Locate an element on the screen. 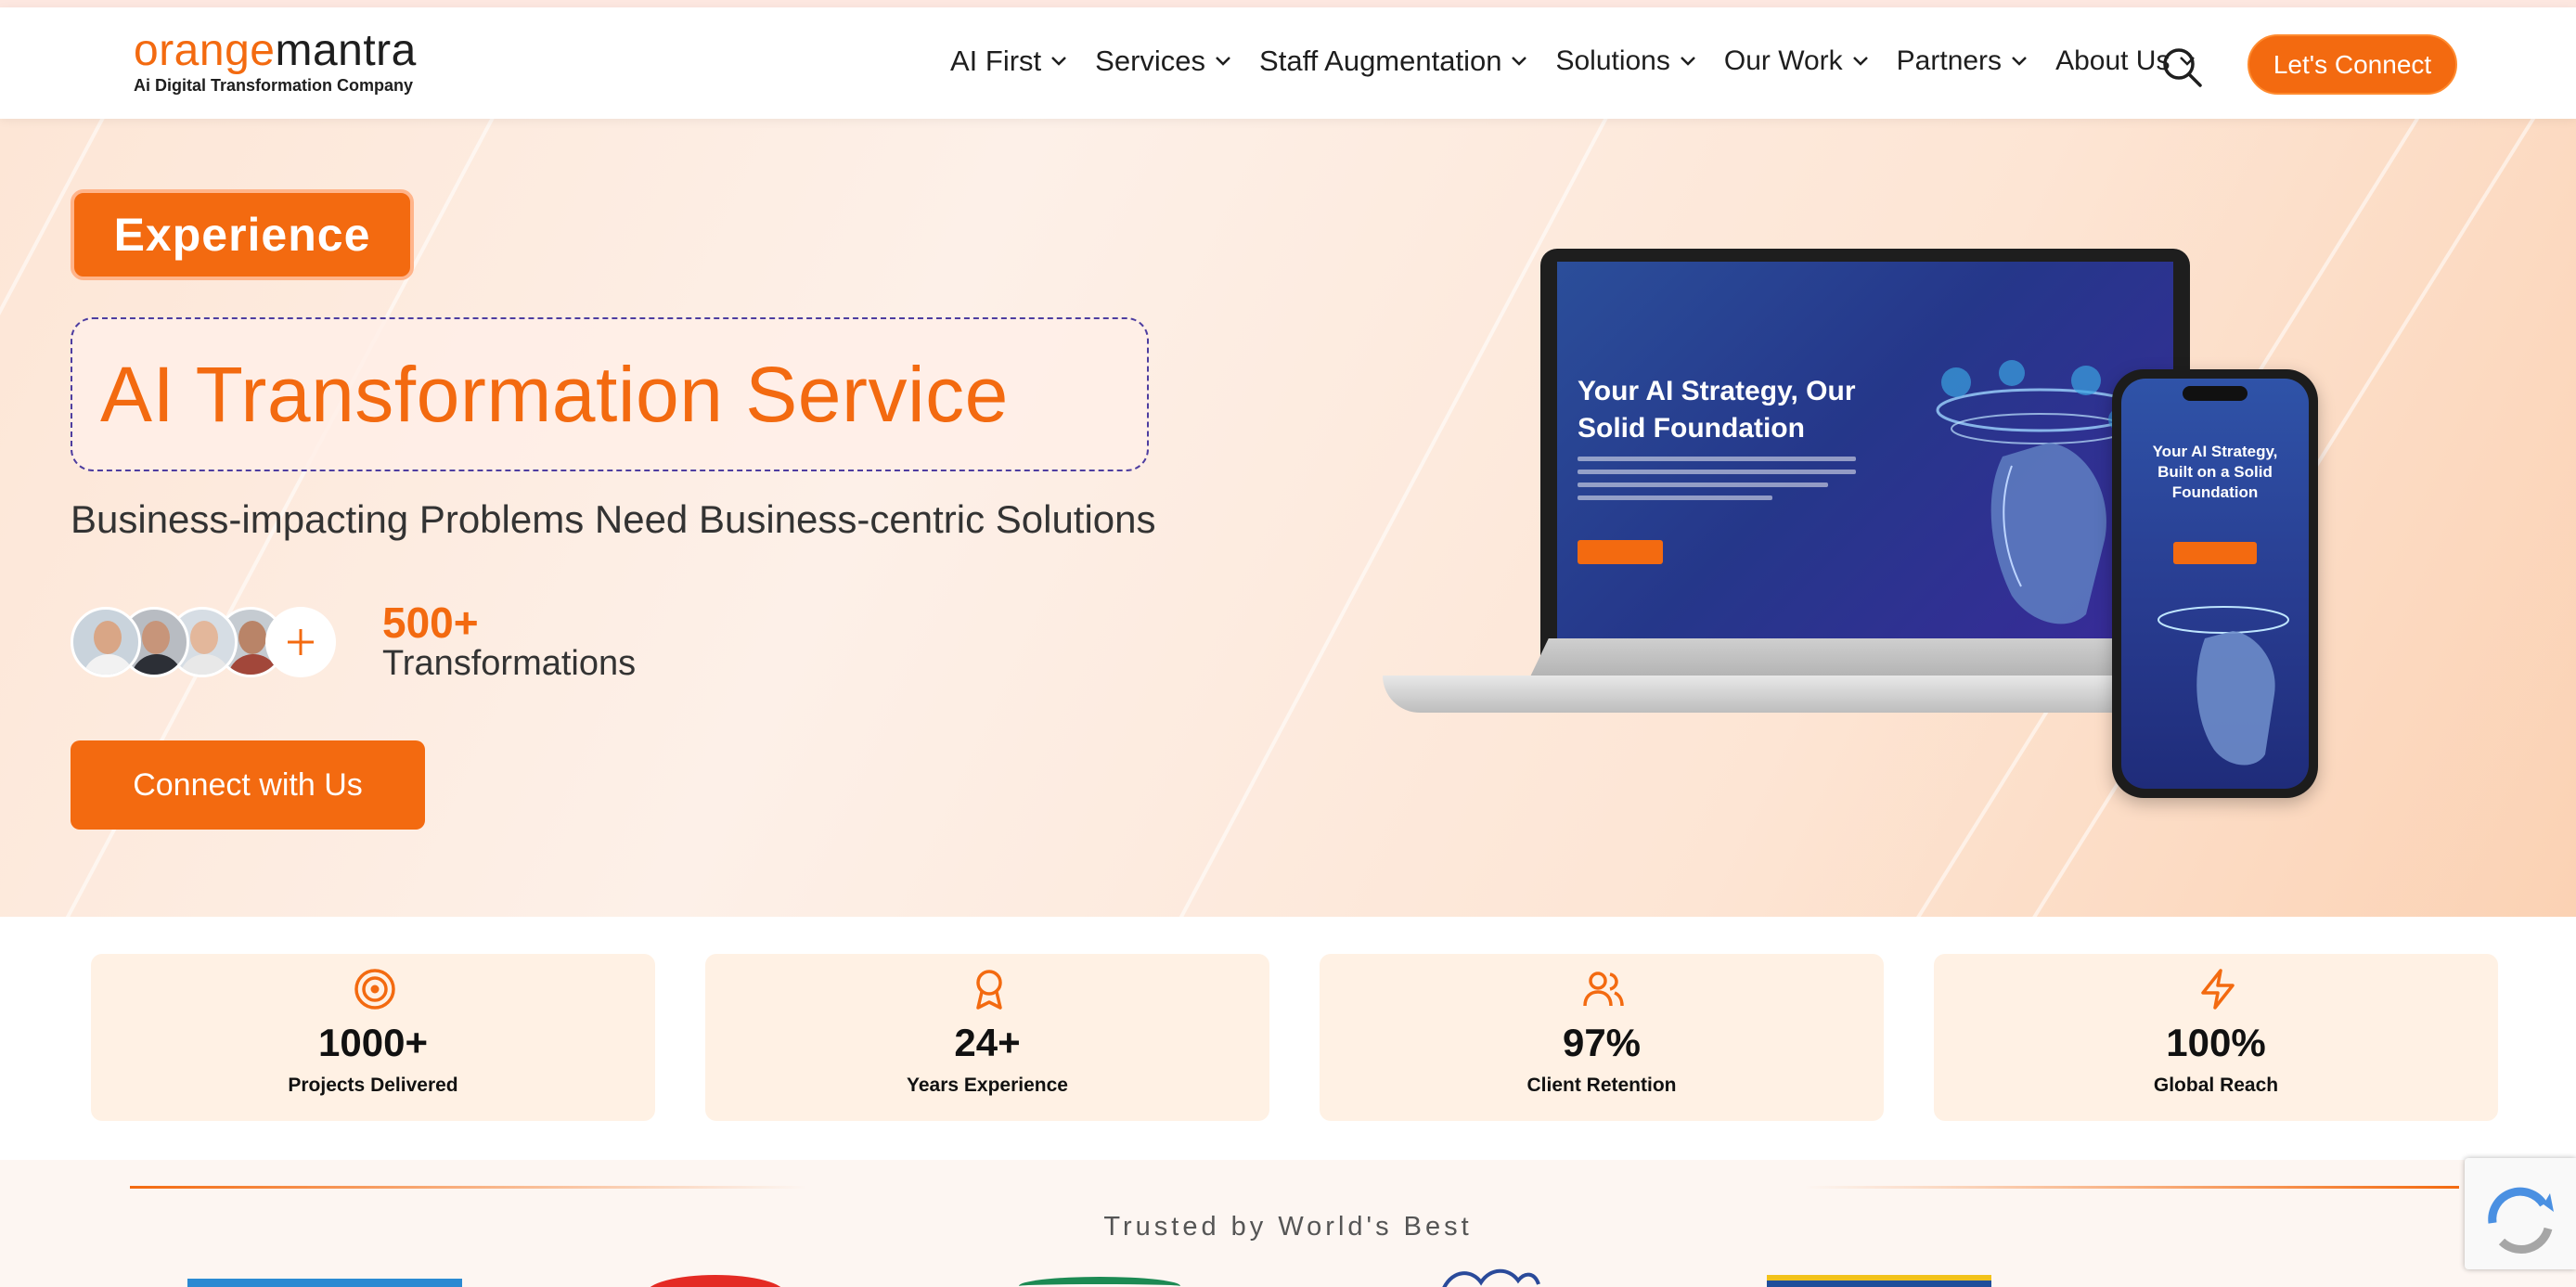 The image size is (2576, 1287). nav-item-ai-first: AI First is located at coordinates (1009, 62).